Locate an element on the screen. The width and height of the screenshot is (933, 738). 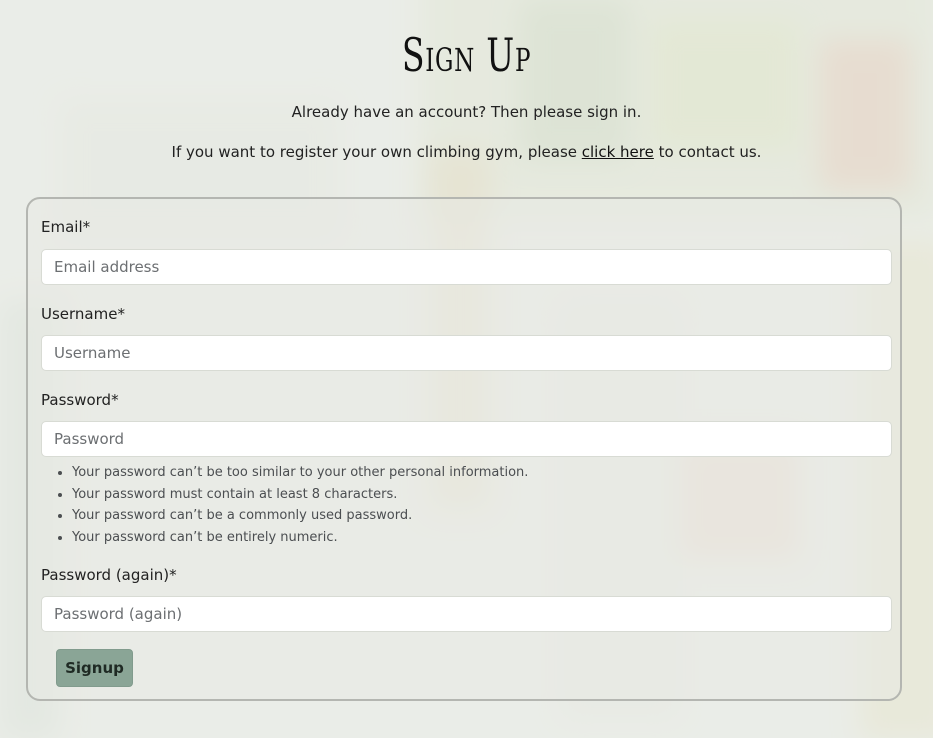
password-again-label: Password (again)* is located at coordinates (109, 575).